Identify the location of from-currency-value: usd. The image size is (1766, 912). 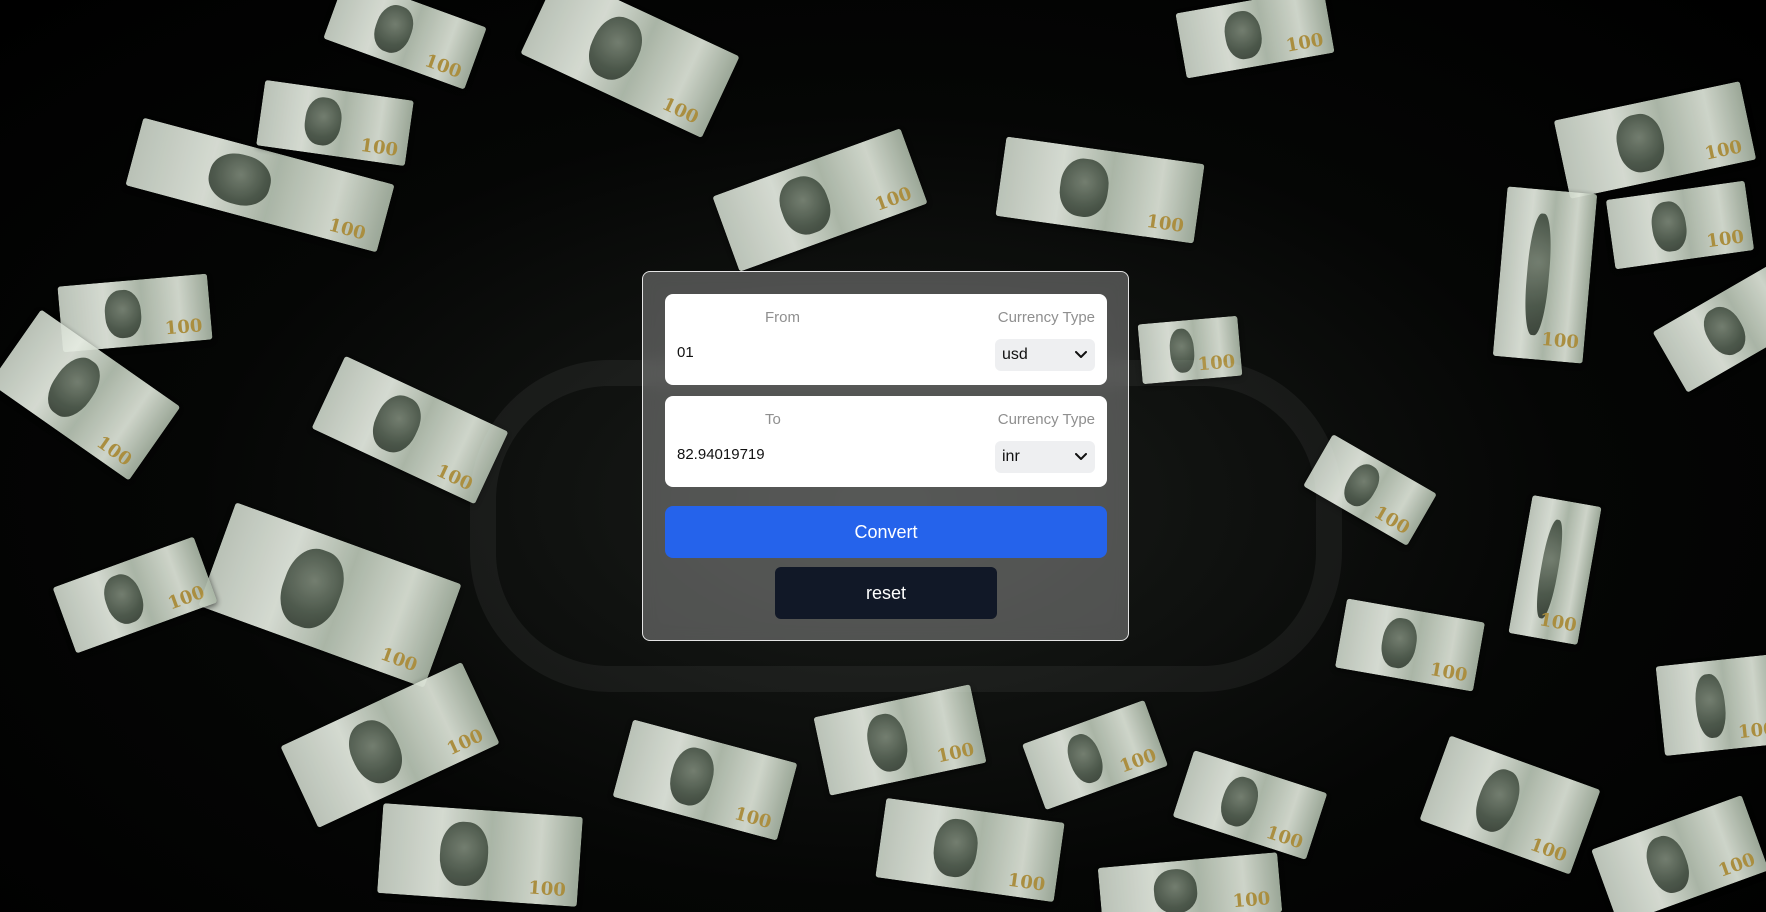
(1015, 354).